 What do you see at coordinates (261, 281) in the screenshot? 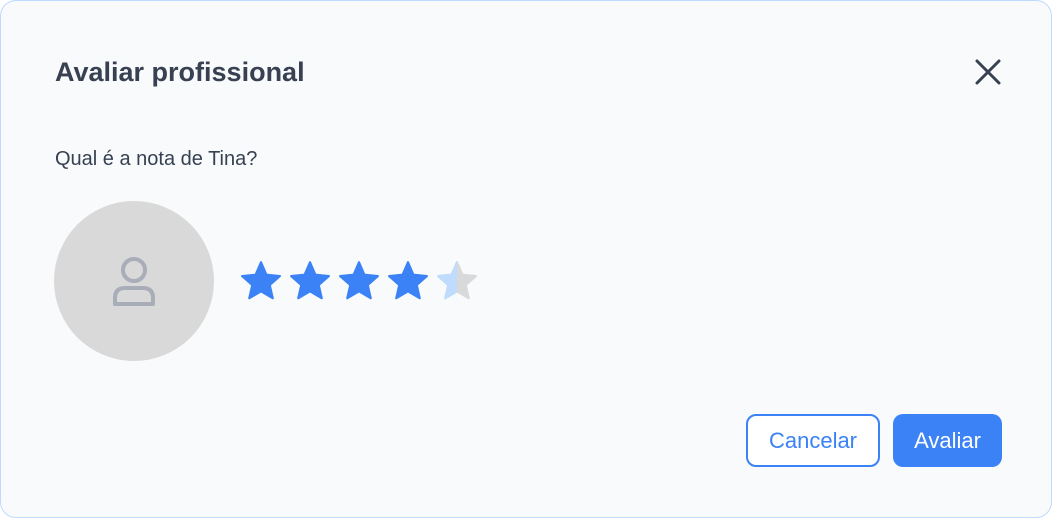
I see `star-1-icon` at bounding box center [261, 281].